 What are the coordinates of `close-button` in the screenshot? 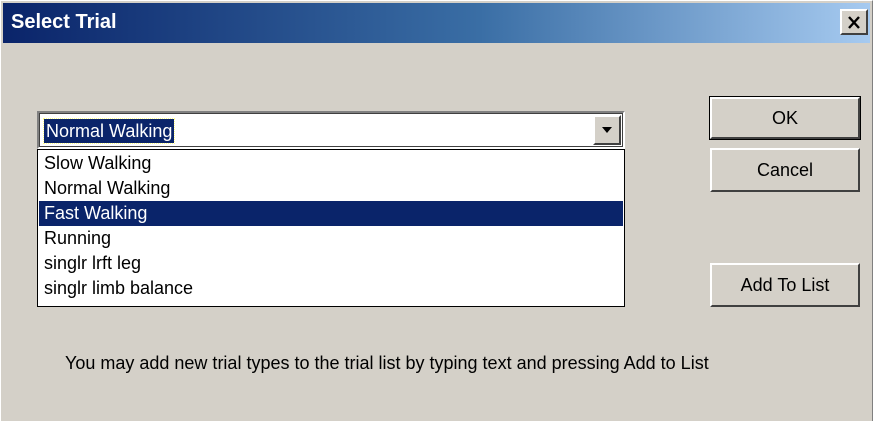 It's located at (854, 22).